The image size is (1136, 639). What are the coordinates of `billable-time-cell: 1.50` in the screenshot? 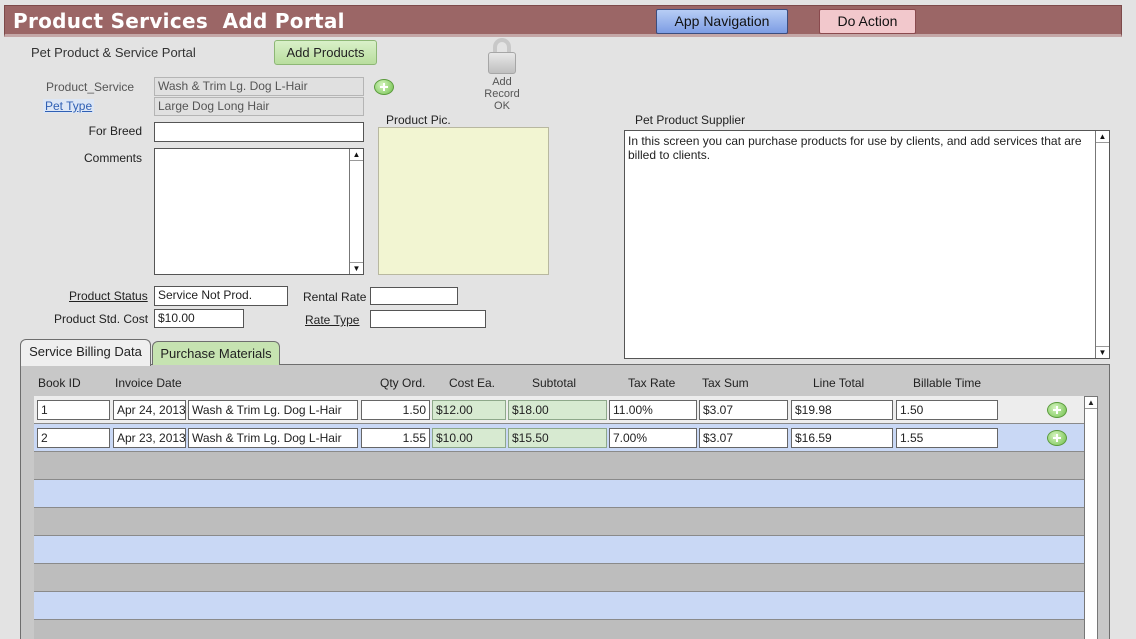 It's located at (947, 410).